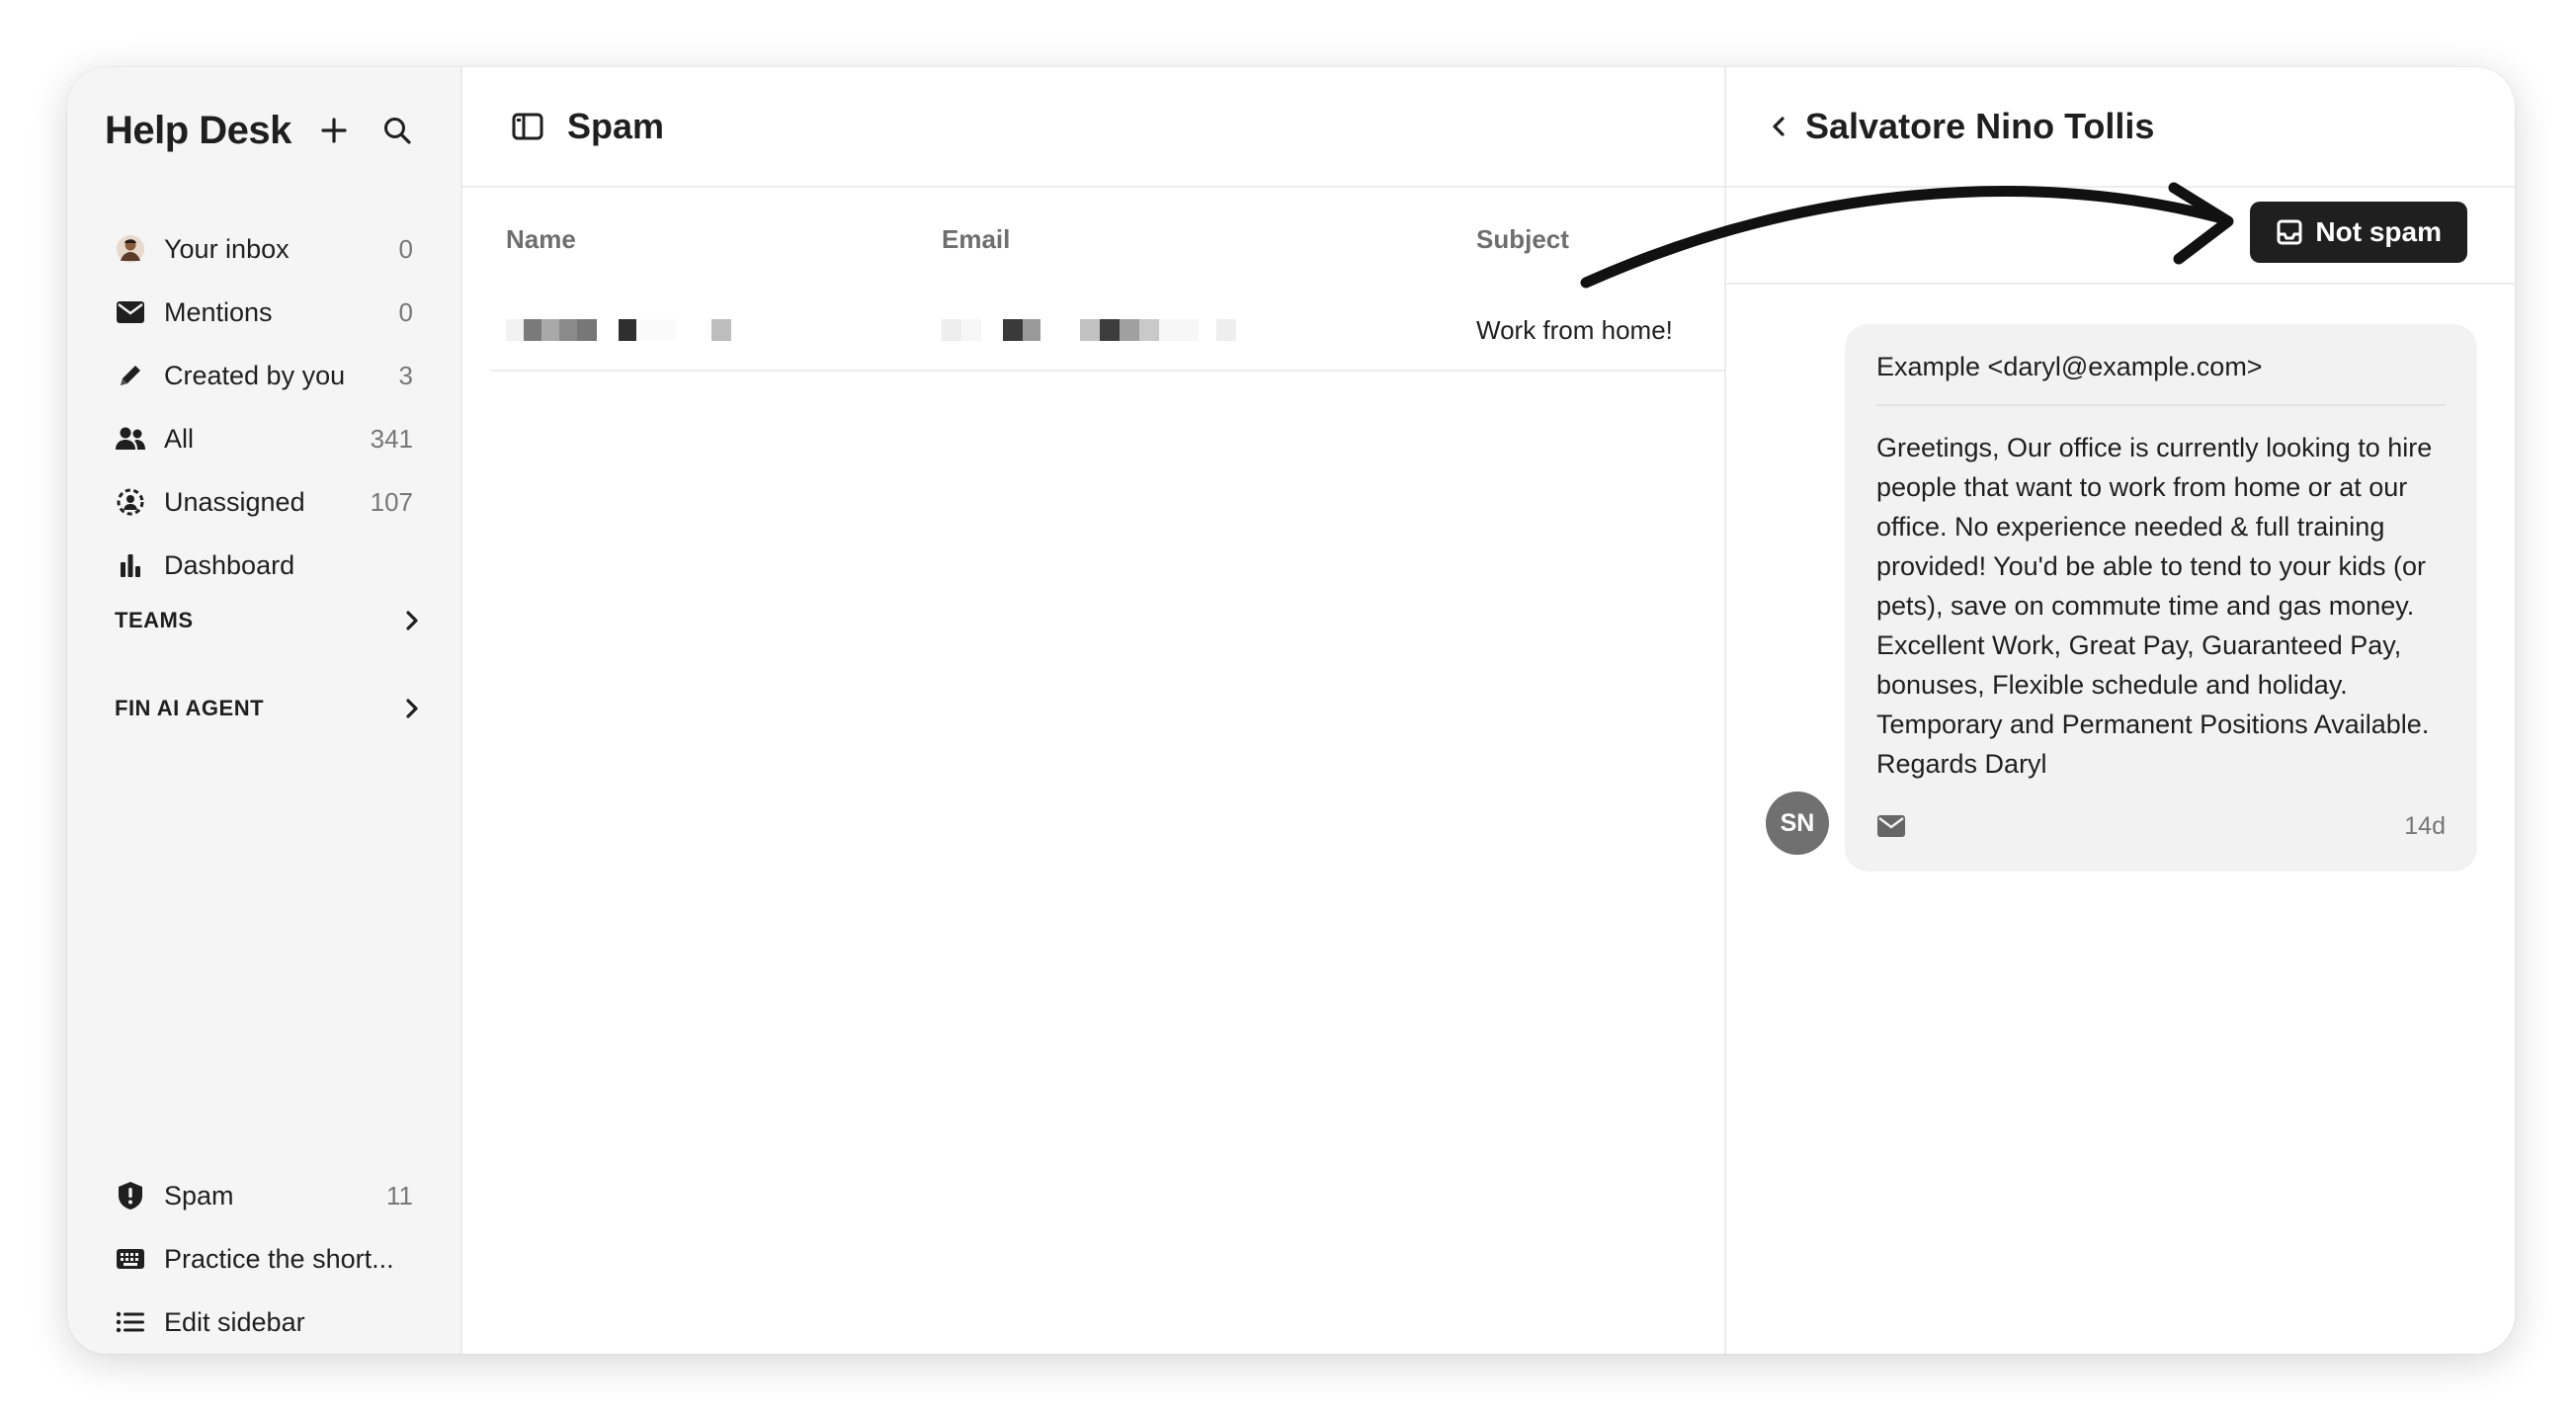 This screenshot has height=1418, width=2576. Describe the element at coordinates (198, 130) in the screenshot. I see `app-title: Help Desk` at that location.